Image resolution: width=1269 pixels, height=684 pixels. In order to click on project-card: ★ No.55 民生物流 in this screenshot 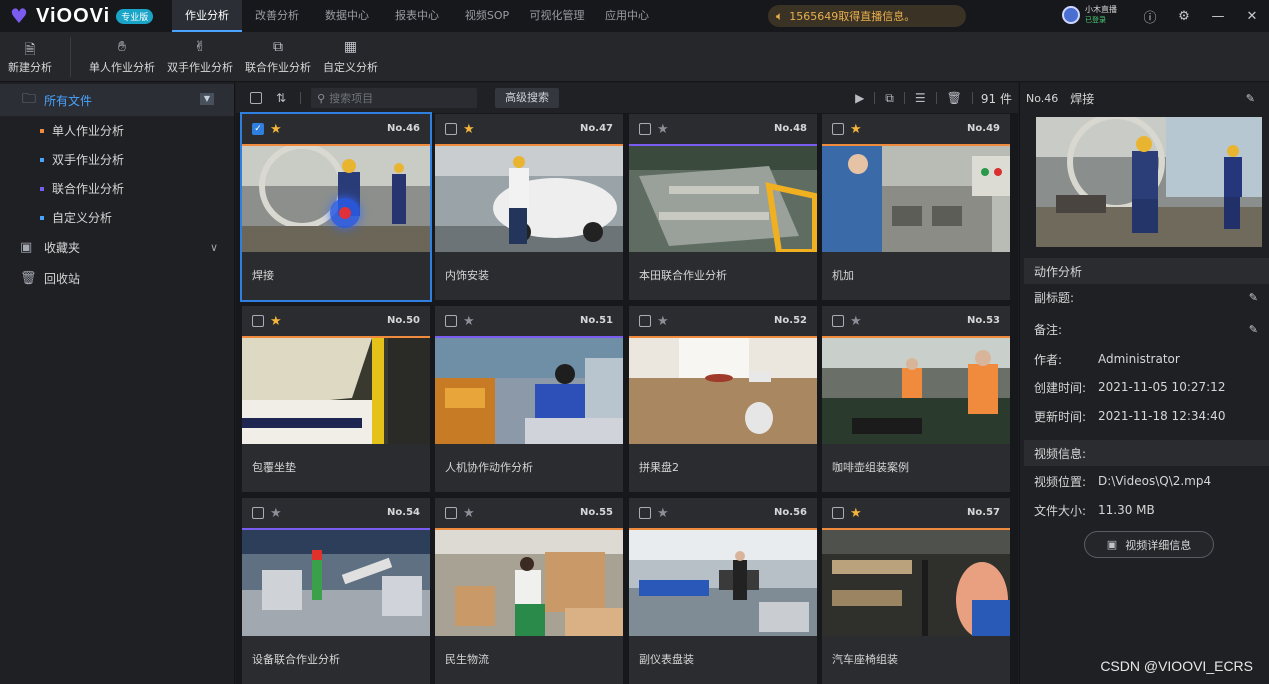, I will do `click(529, 591)`.